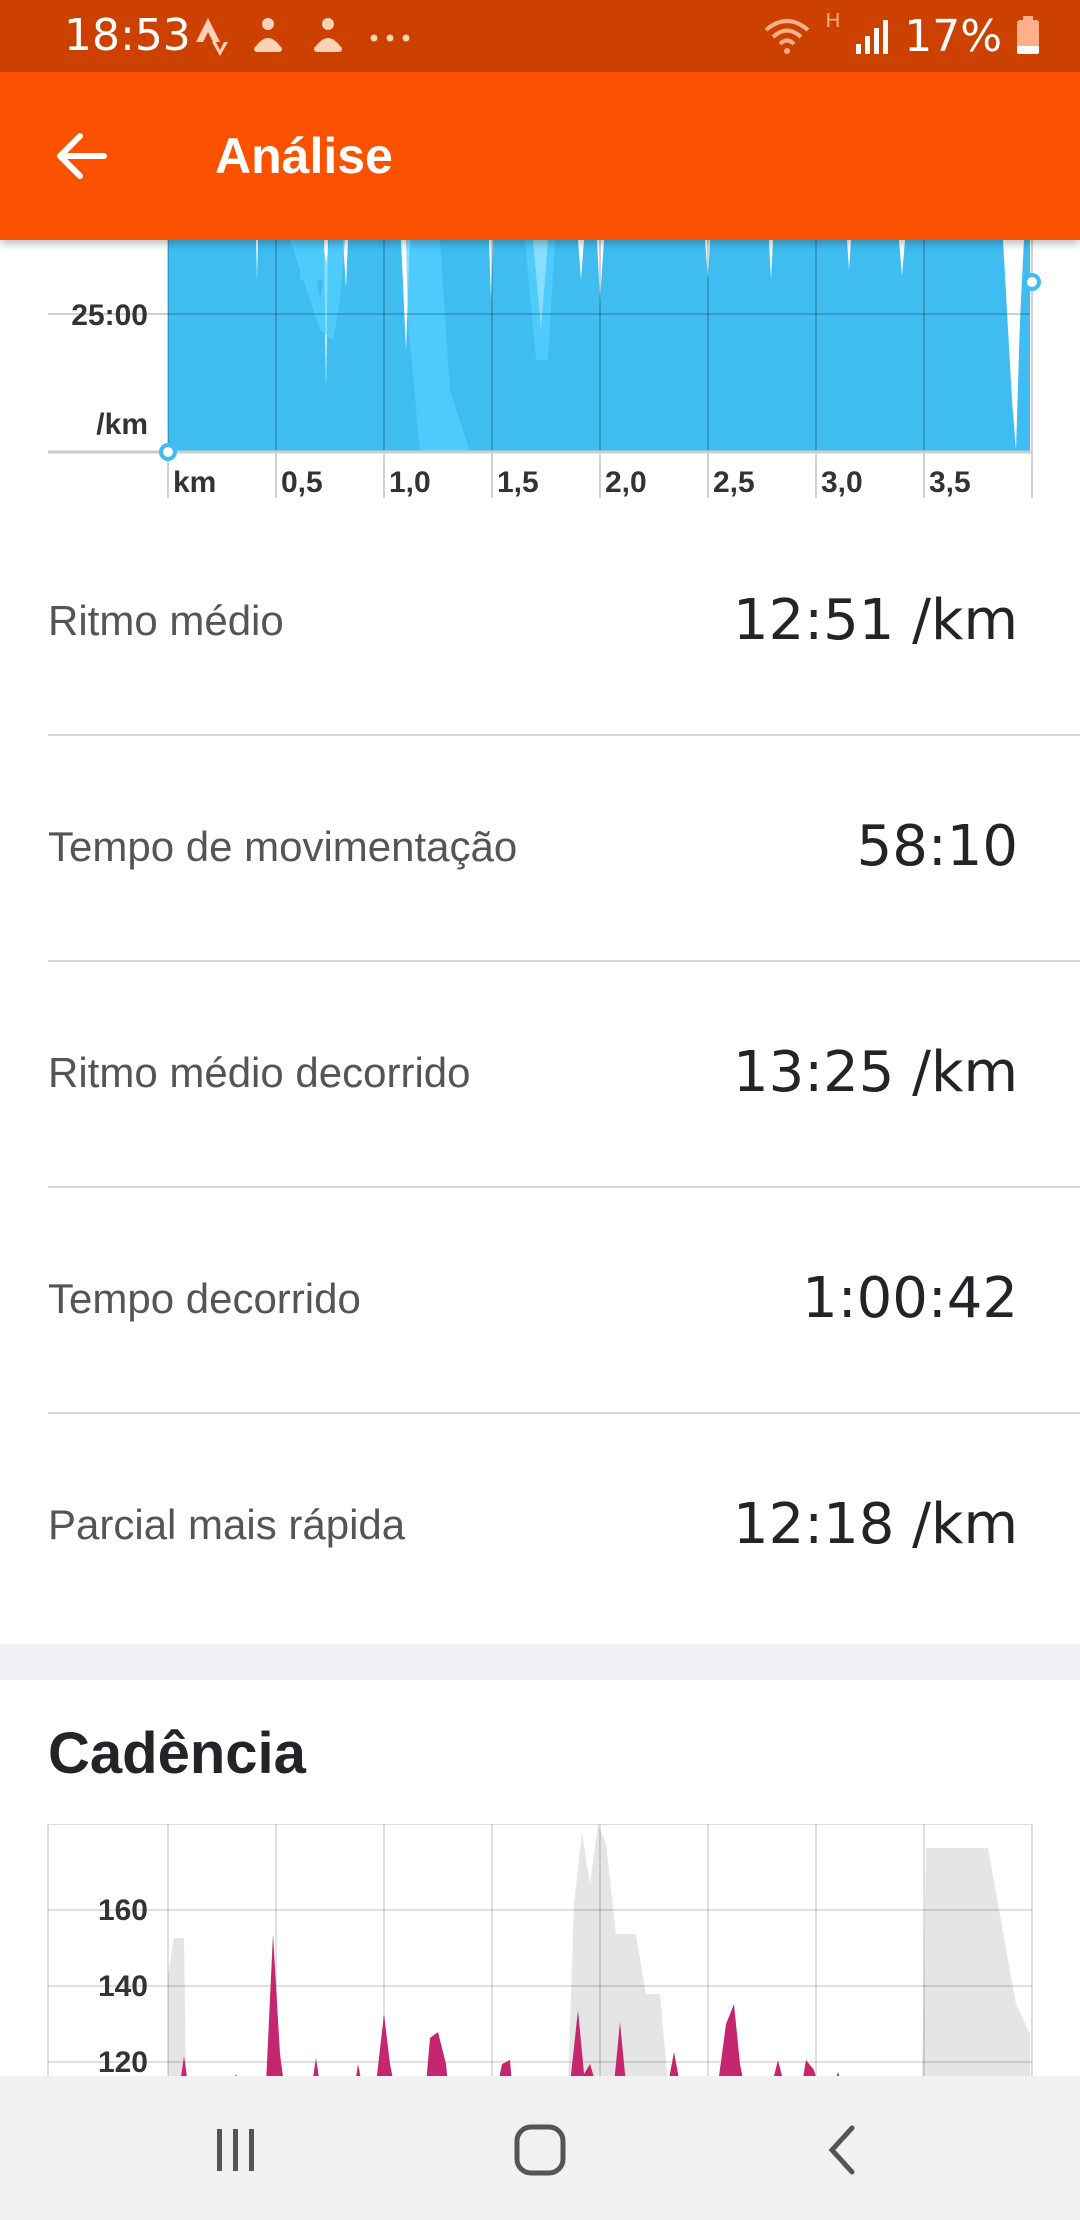  I want to click on battery-percentage: 17%, so click(953, 36).